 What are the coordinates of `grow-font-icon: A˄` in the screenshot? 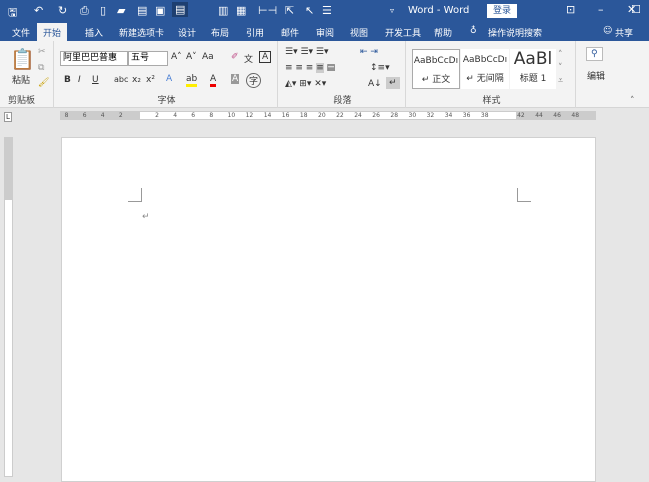 It's located at (176, 57).